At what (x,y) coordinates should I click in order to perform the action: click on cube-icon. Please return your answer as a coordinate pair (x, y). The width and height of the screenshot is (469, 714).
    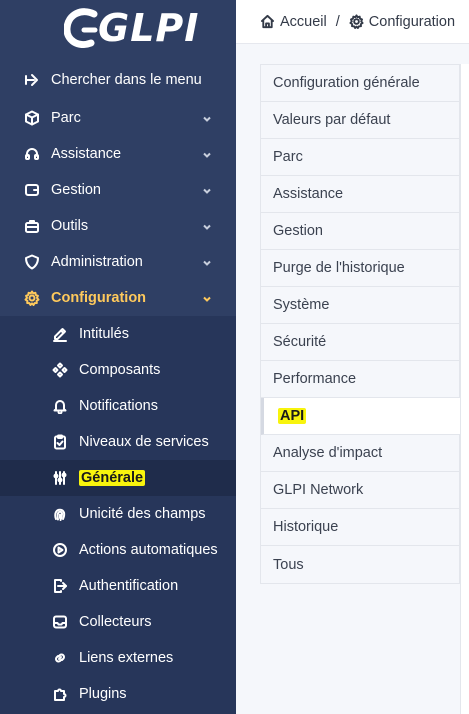
    Looking at the image, I should click on (32, 118).